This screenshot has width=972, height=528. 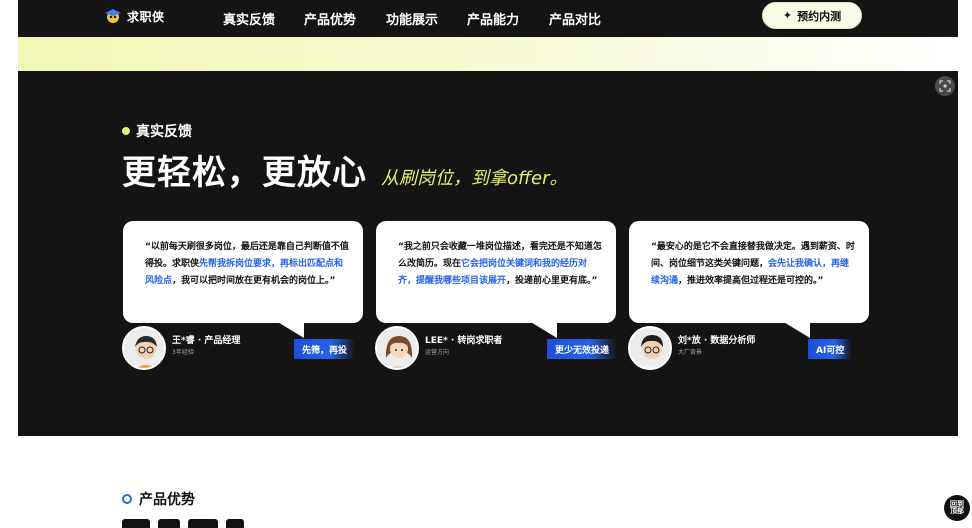 What do you see at coordinates (552, 281) in the screenshot?
I see `quote-text: ，投递前心里更有底。”` at bounding box center [552, 281].